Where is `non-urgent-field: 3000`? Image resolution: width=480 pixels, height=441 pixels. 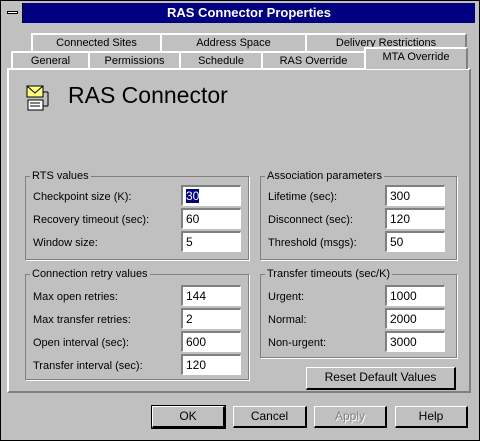 non-urgent-field: 3000 is located at coordinates (415, 341).